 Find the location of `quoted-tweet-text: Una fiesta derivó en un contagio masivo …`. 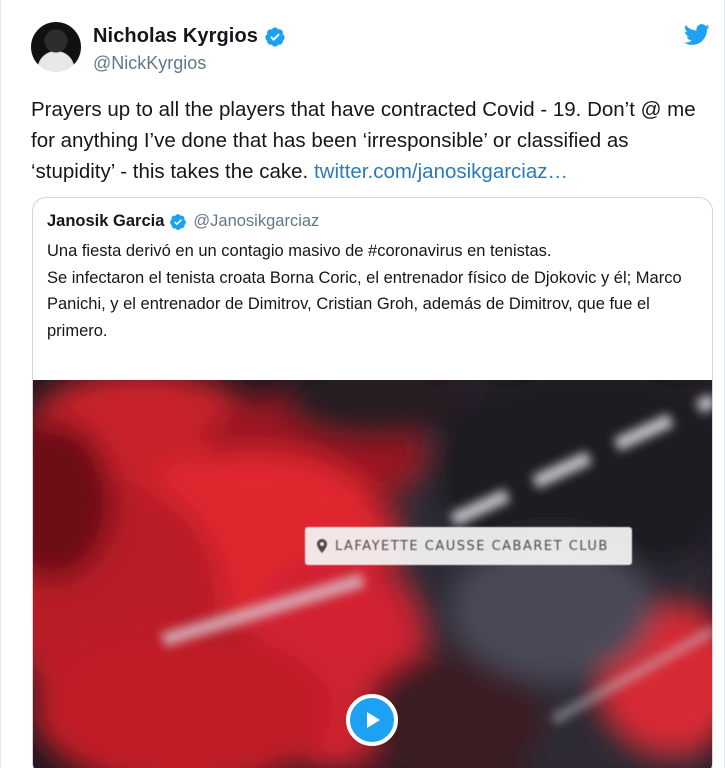

quoted-tweet-text: Una fiesta derivó en un contagio masivo … is located at coordinates (377, 291).